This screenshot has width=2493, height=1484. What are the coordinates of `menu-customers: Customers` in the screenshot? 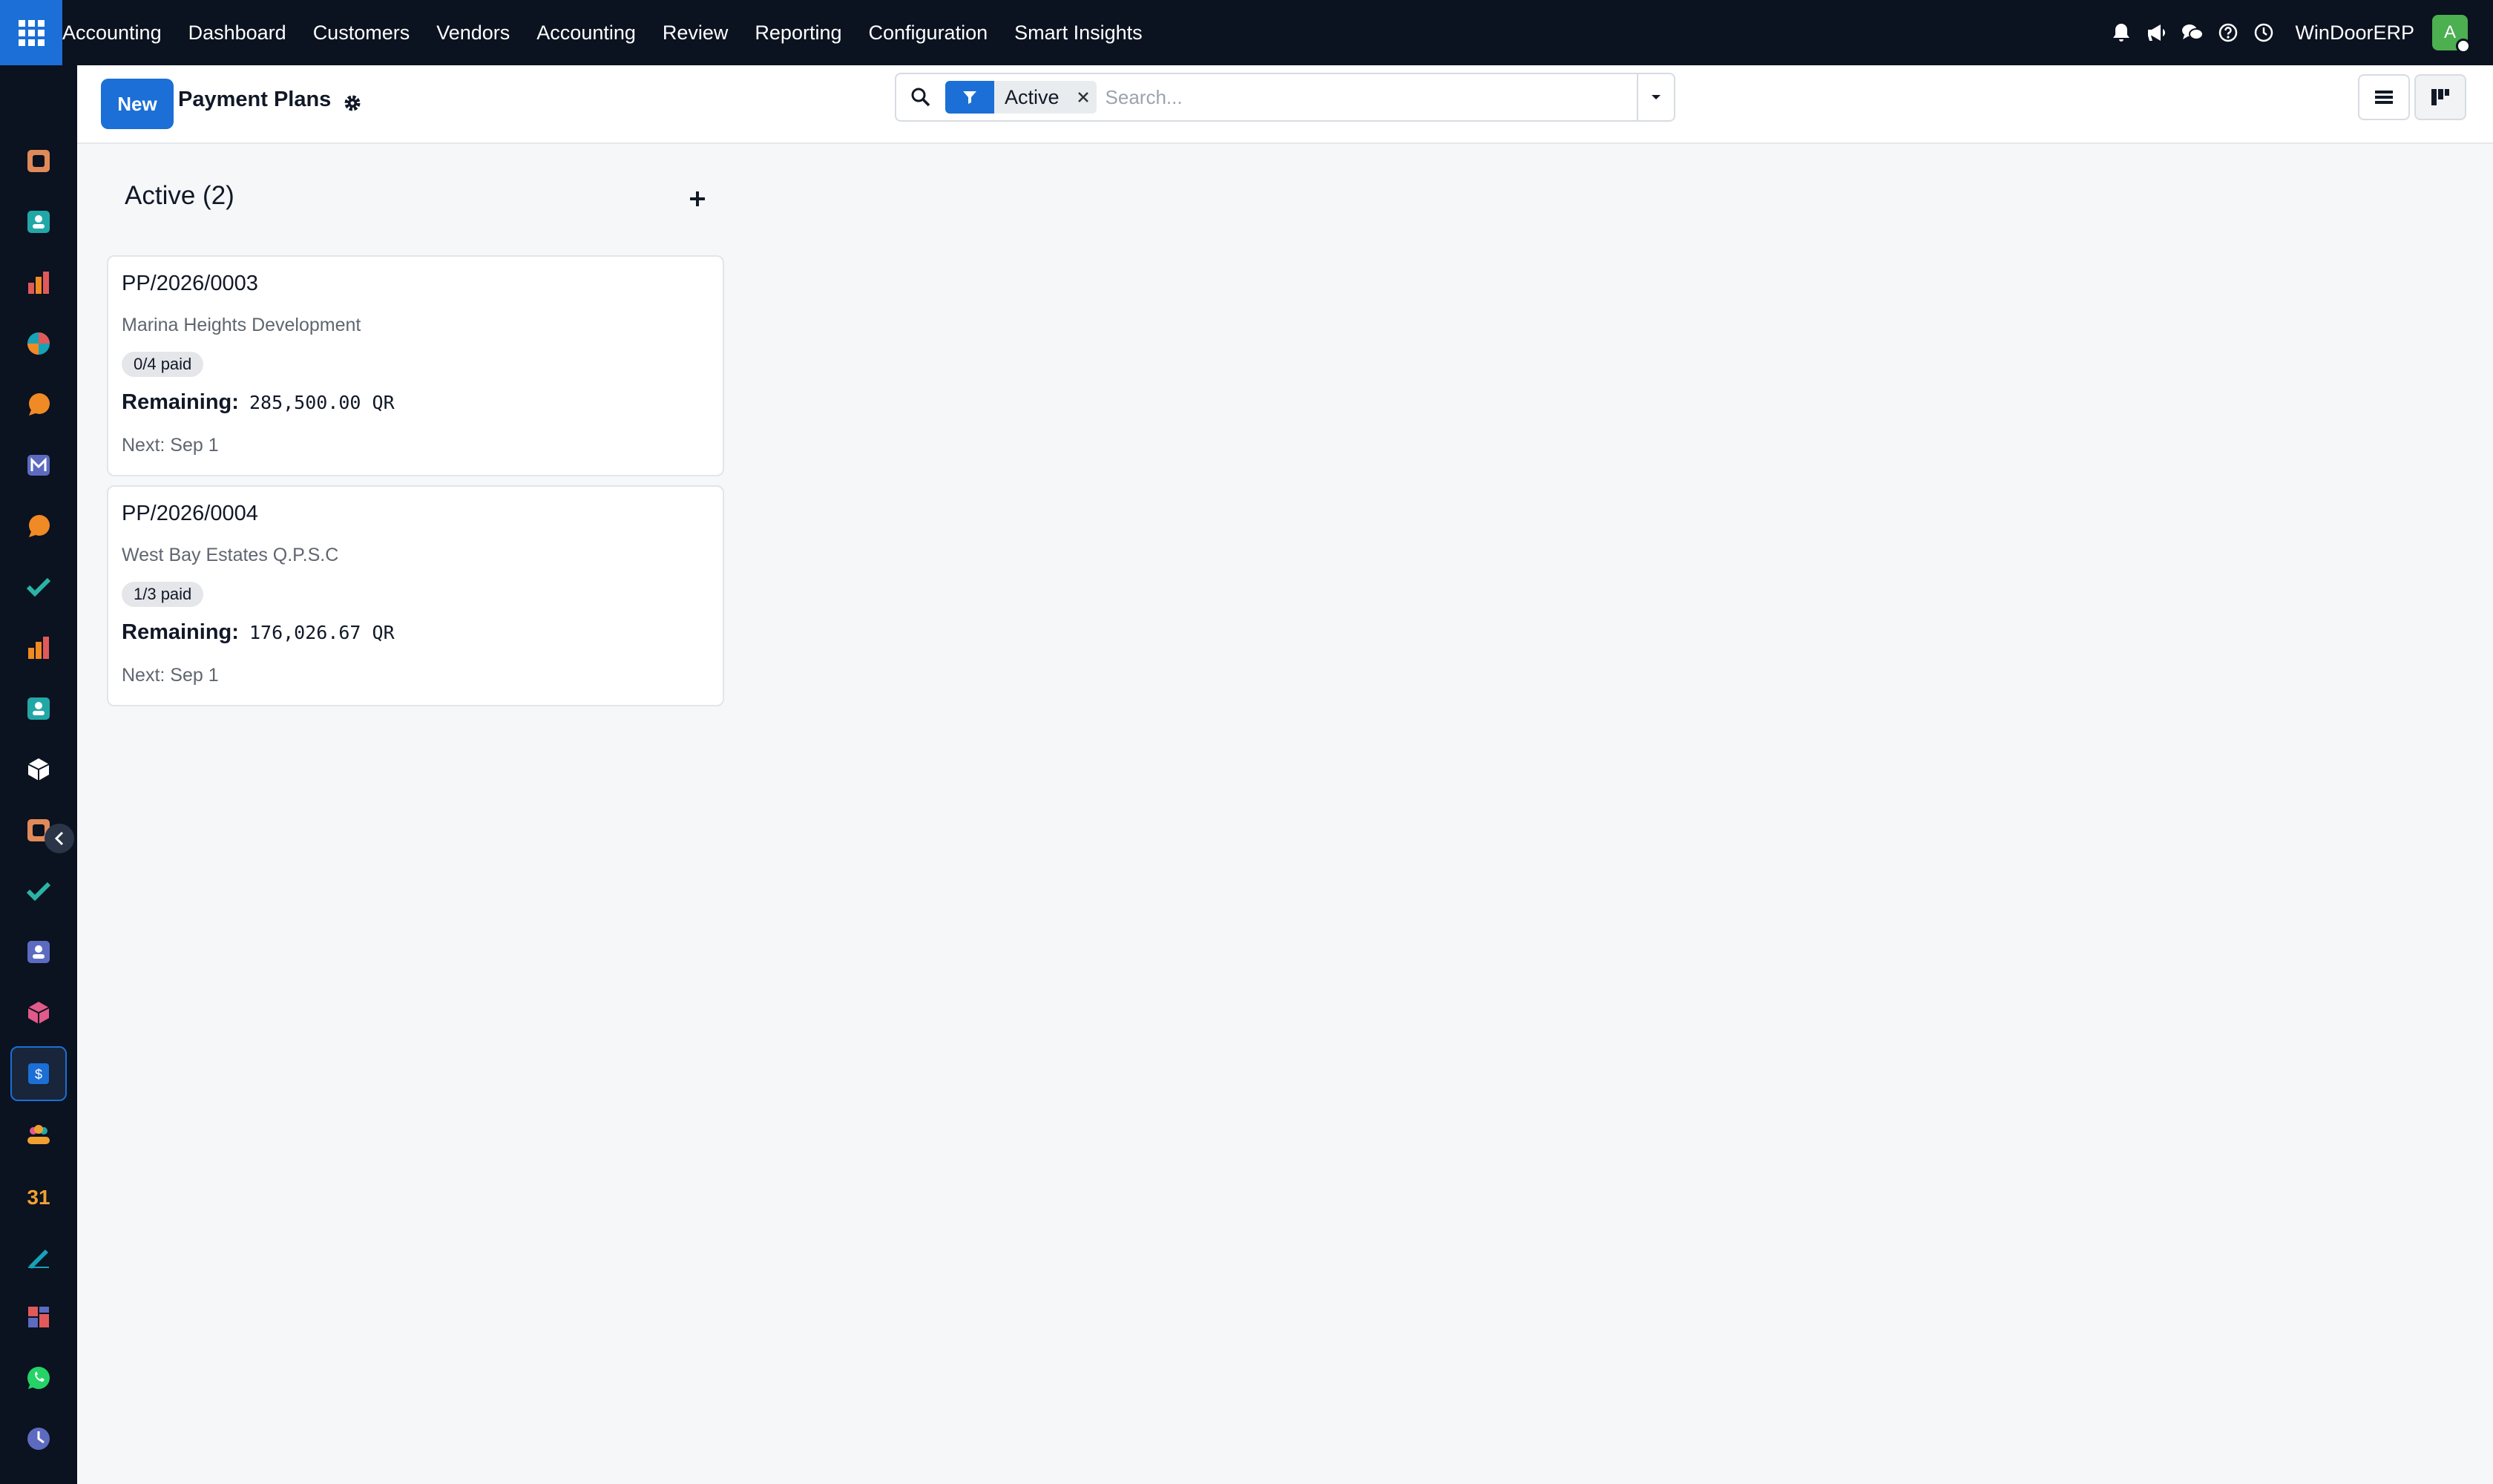 It's located at (362, 32).